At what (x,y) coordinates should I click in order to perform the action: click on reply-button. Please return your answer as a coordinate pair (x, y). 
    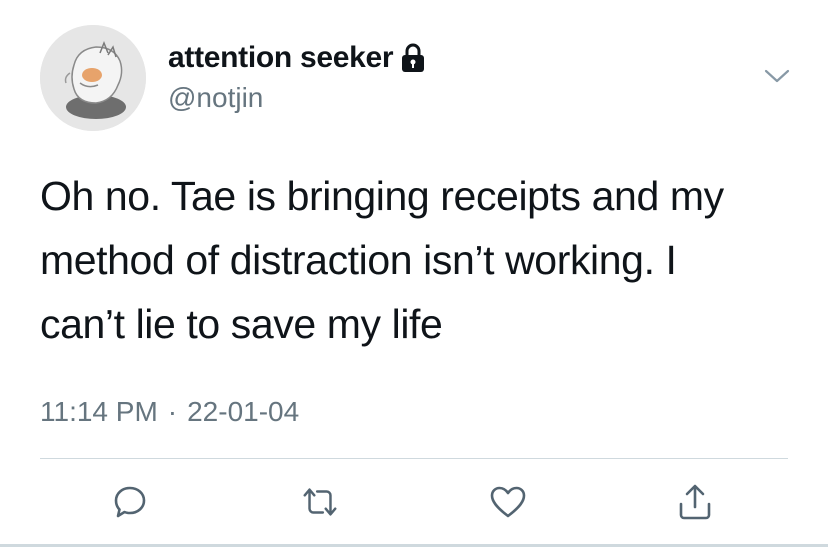
    Looking at the image, I should click on (130, 502).